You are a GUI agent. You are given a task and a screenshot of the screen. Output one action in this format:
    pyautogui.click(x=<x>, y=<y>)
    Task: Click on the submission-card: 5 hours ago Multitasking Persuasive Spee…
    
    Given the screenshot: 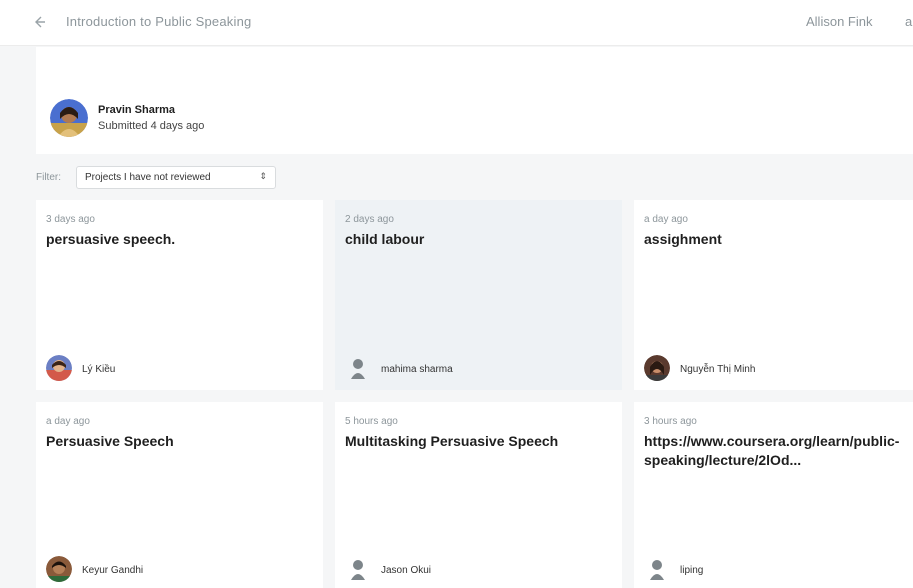 What is the action you would take?
    pyautogui.click(x=478, y=495)
    